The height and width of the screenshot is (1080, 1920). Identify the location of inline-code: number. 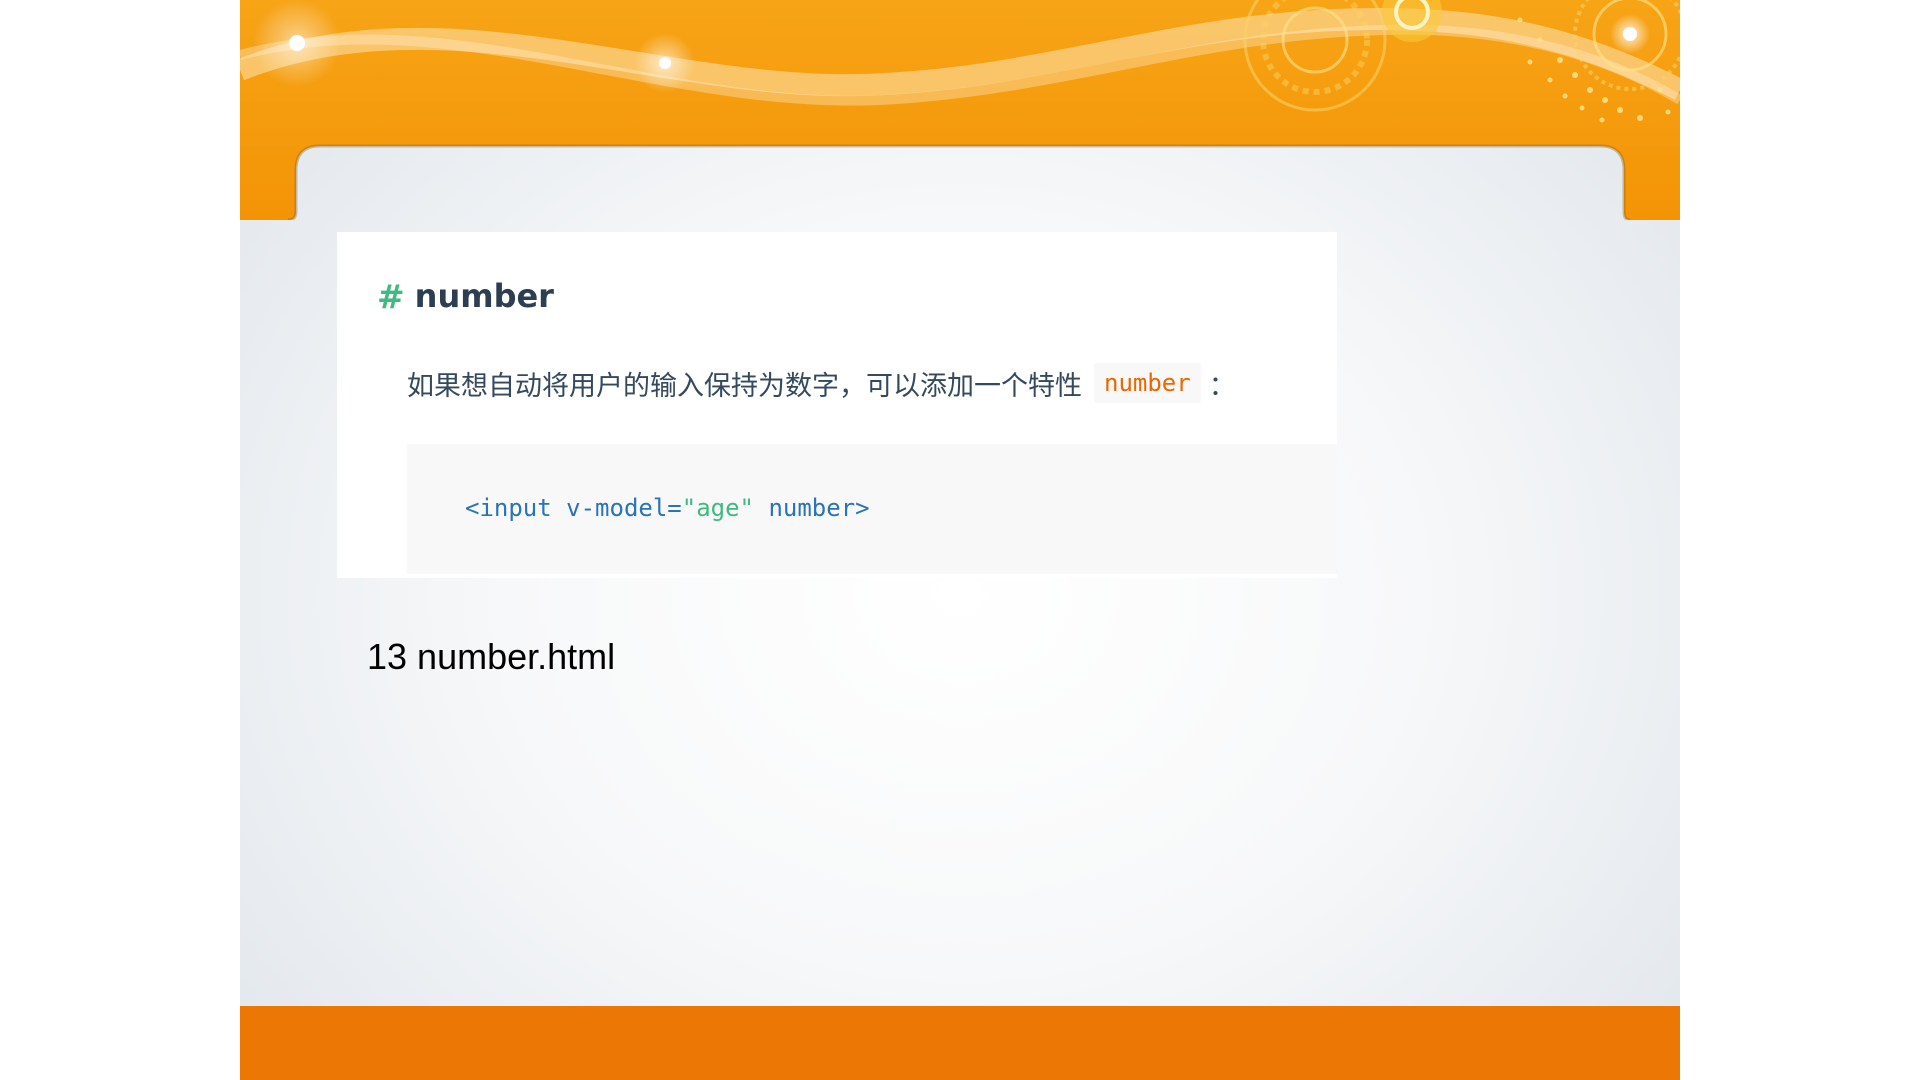
(1147, 383).